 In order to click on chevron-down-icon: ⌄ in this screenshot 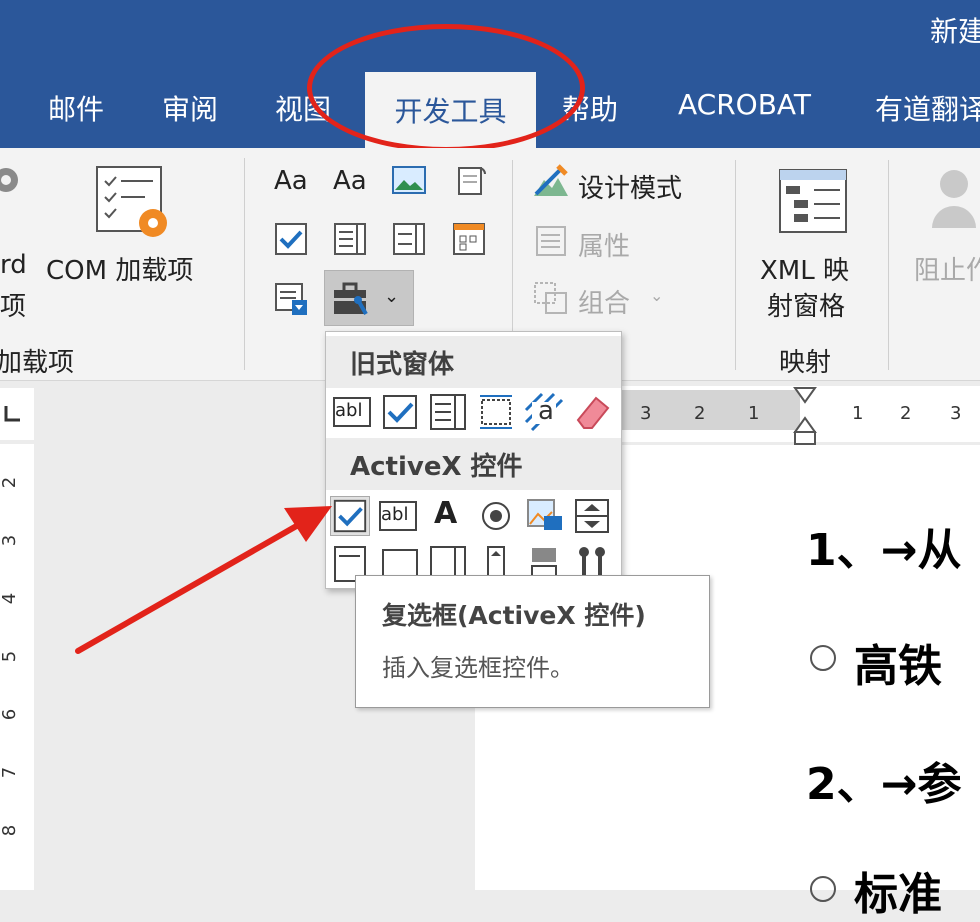, I will do `click(392, 296)`.